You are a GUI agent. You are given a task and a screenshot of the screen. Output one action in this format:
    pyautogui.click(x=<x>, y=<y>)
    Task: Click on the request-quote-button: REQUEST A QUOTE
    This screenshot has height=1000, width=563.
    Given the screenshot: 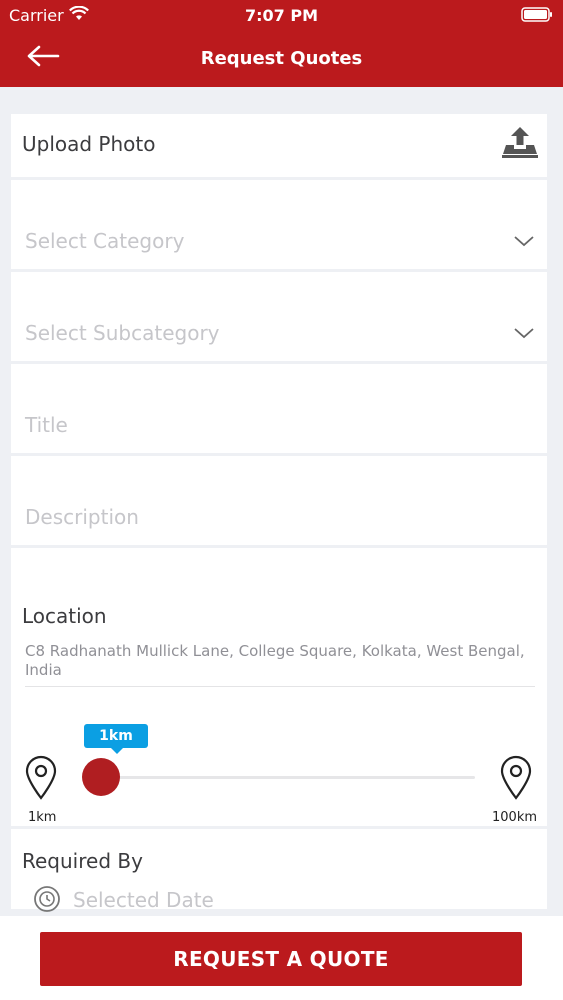 What is the action you would take?
    pyautogui.click(x=281, y=959)
    